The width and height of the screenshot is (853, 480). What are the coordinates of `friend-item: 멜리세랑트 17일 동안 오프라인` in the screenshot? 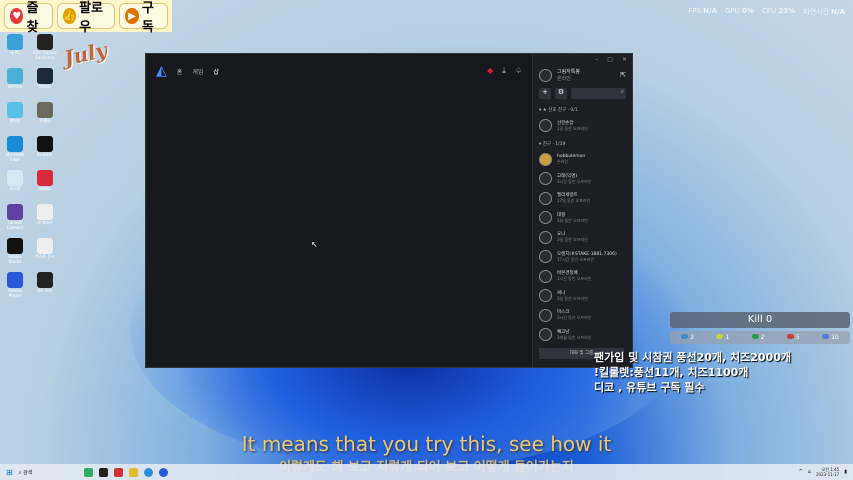 It's located at (582, 199).